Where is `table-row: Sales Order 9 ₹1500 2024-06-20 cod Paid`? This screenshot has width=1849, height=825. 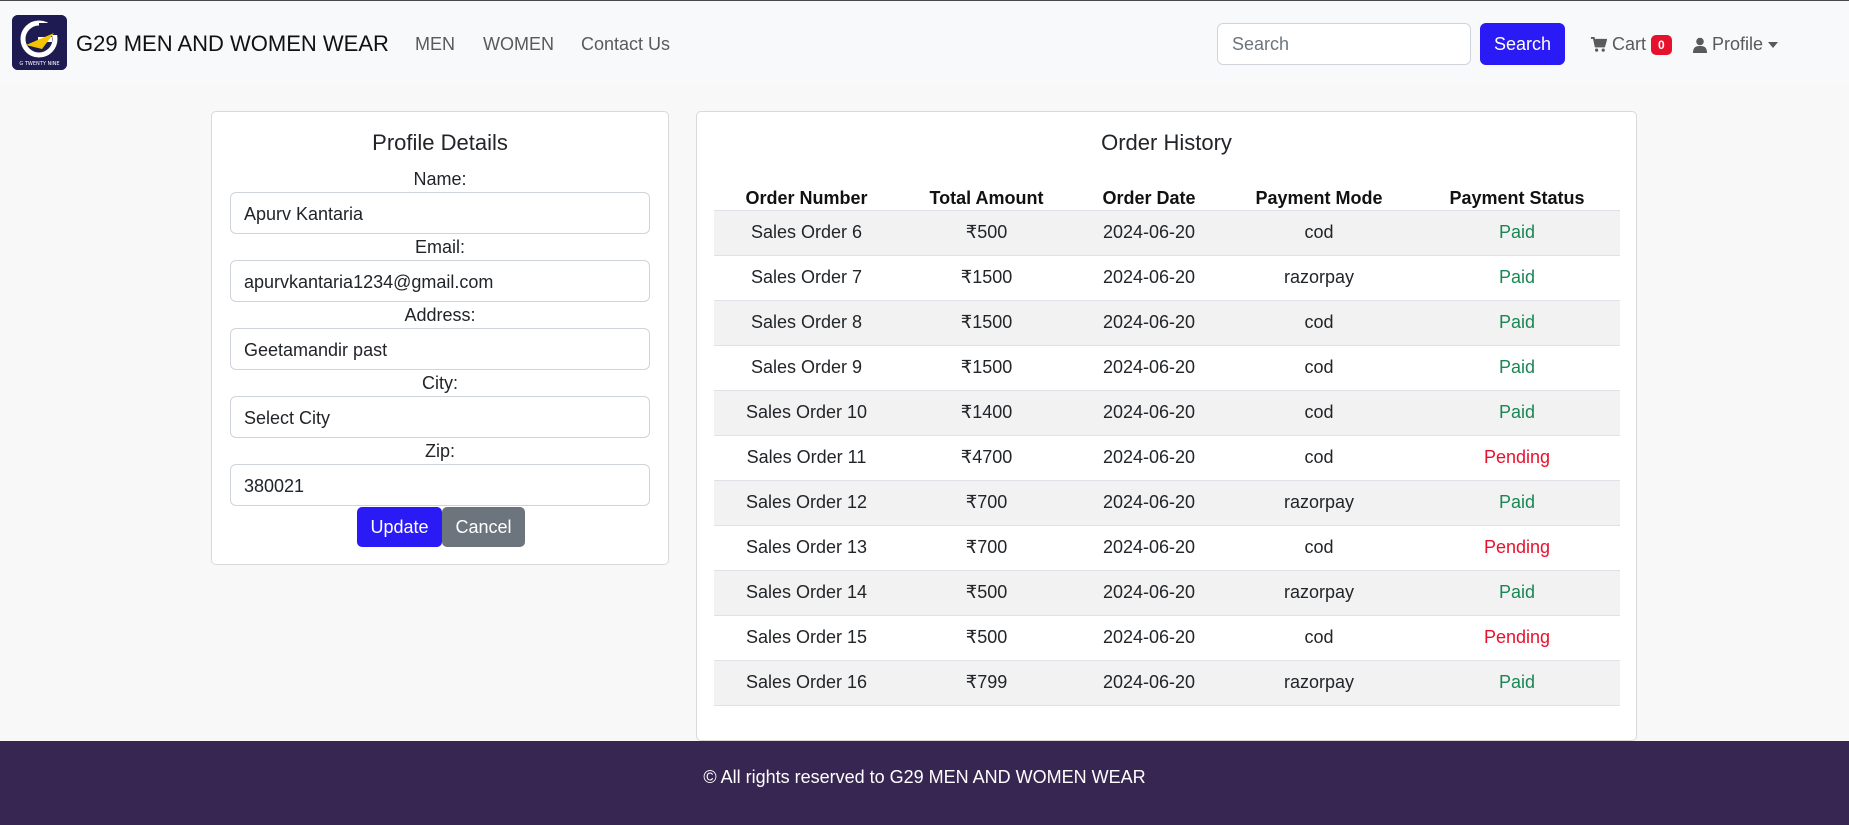
table-row: Sales Order 9 ₹1500 2024-06-20 cod Paid is located at coordinates (1167, 367).